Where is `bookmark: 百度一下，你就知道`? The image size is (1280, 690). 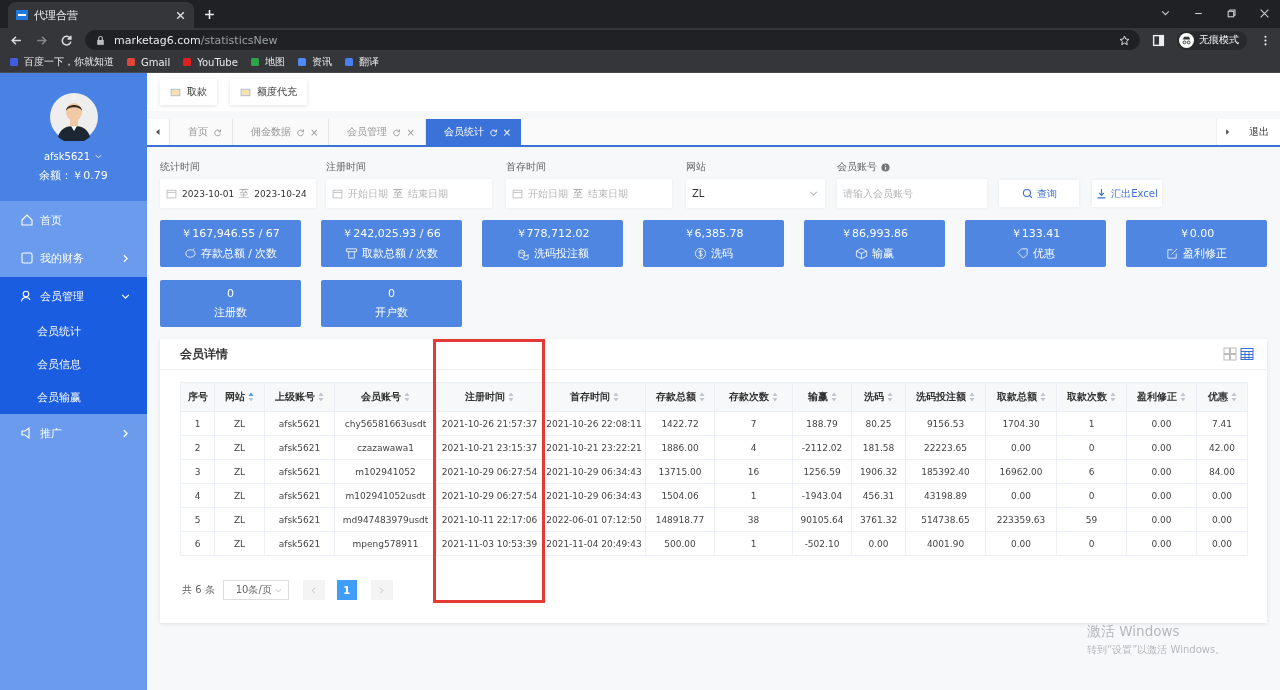 bookmark: 百度一下，你就知道 is located at coordinates (61, 62).